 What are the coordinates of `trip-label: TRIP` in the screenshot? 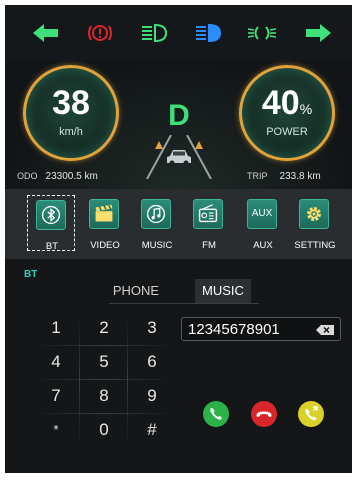 It's located at (257, 176).